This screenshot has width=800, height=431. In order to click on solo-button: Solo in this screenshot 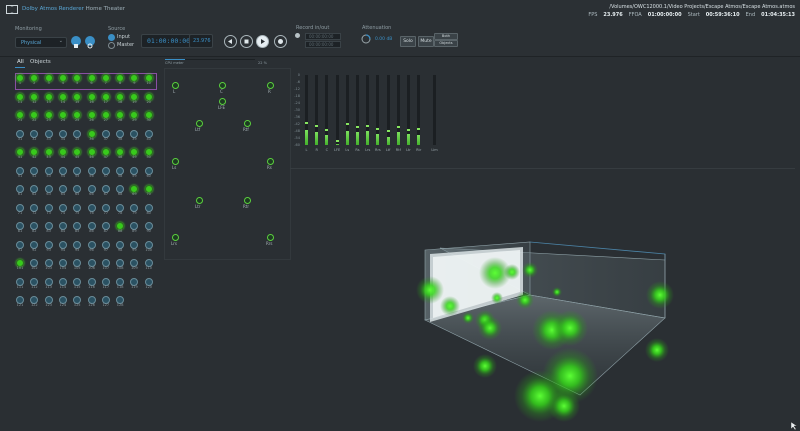, I will do `click(408, 41)`.